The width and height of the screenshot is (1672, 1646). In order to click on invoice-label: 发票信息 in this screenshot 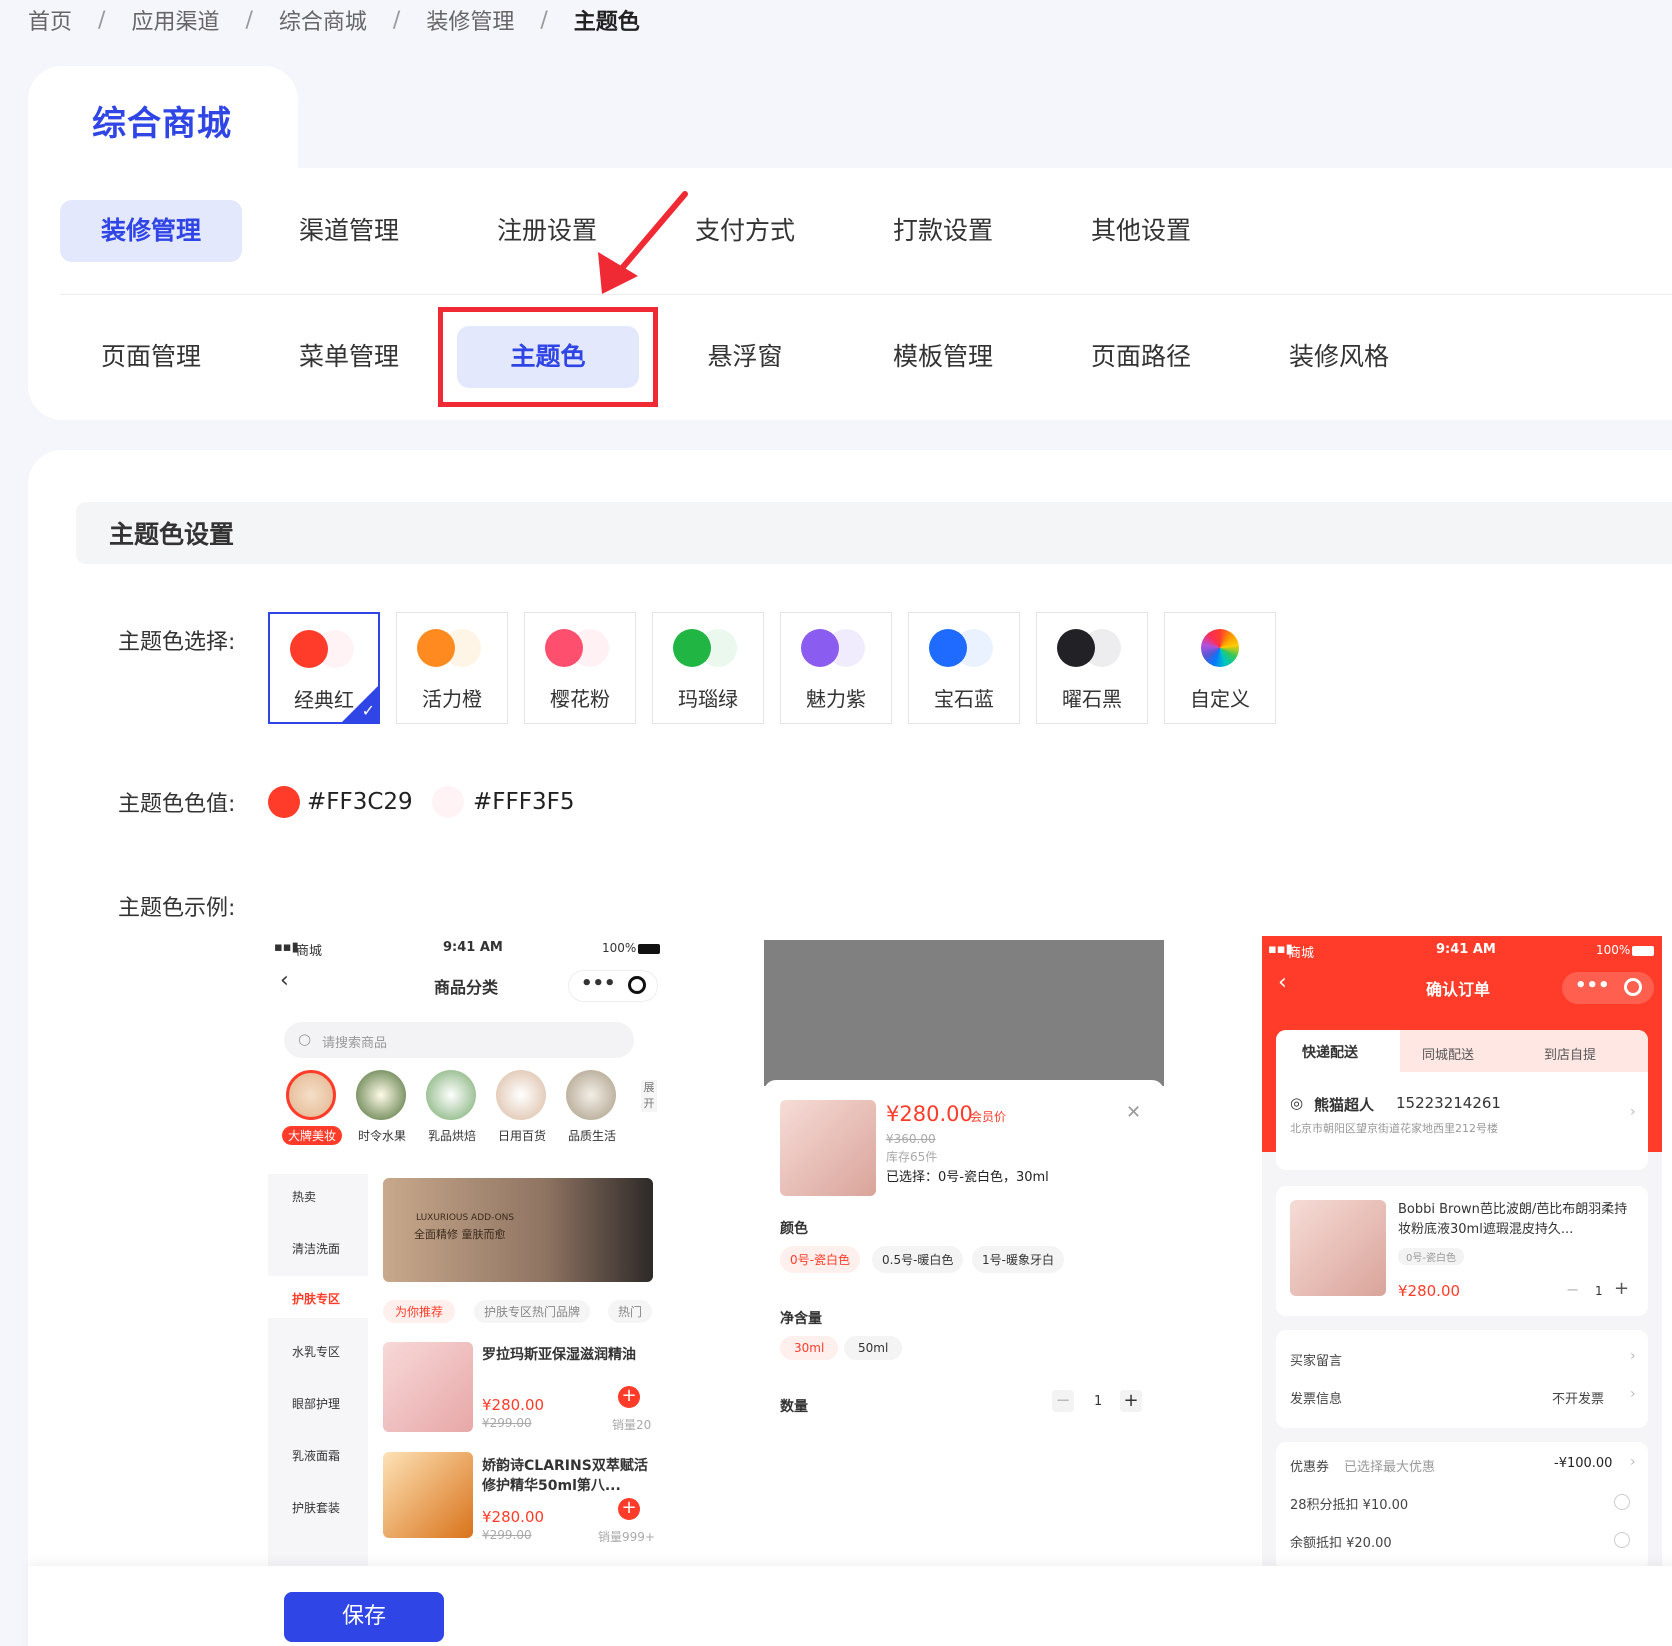, I will do `click(1316, 1397)`.